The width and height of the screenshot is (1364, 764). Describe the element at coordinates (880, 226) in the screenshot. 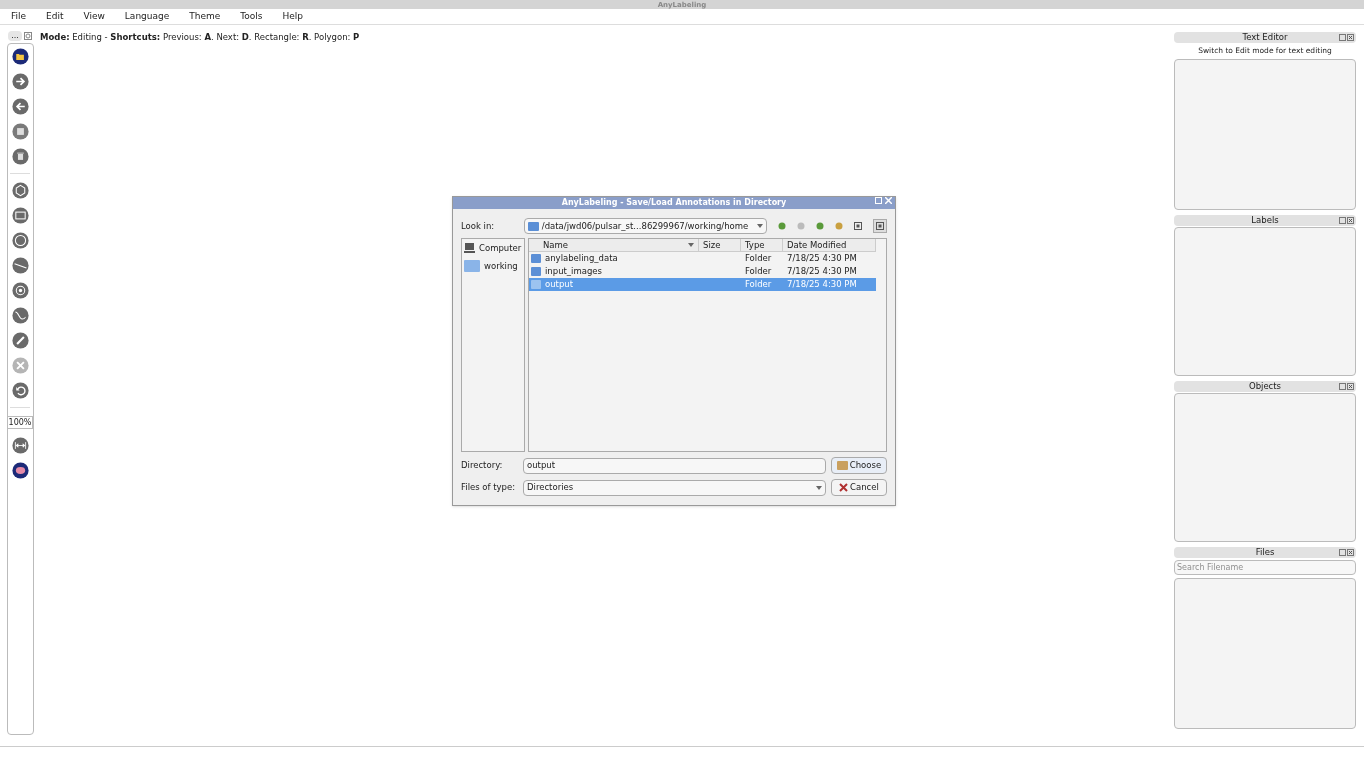

I see `detail-view-icon` at that location.